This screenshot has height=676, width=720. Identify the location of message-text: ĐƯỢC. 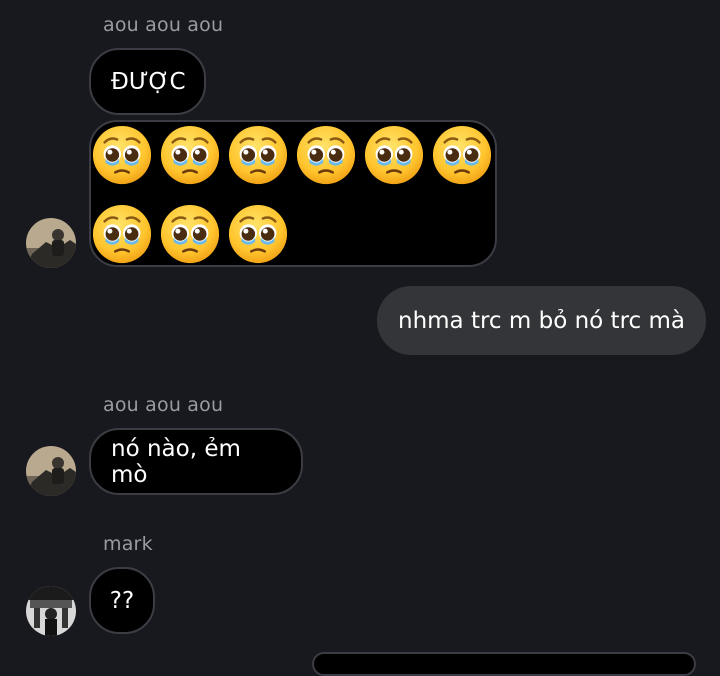
(148, 81).